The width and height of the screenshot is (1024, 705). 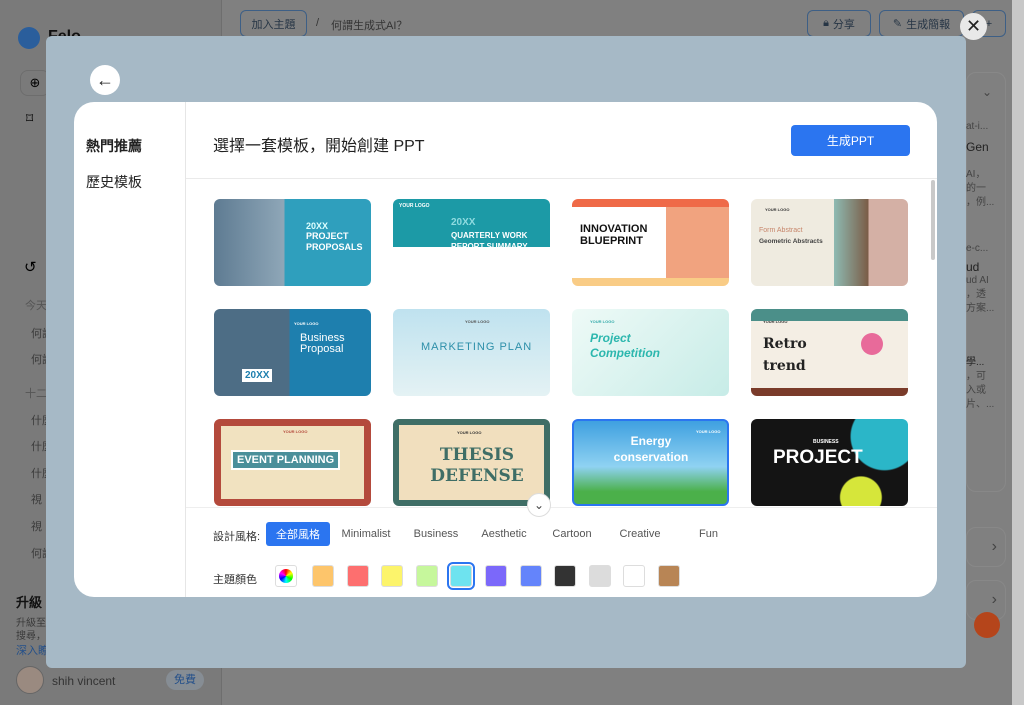 I want to click on template-title: Energy conservation, so click(x=651, y=449).